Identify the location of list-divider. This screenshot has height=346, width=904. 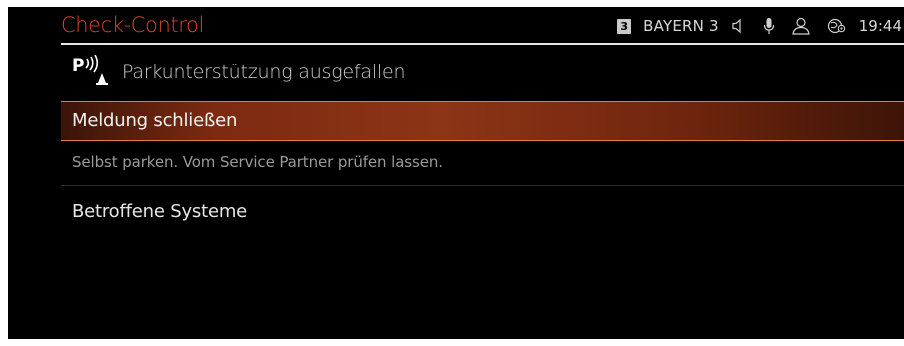
(482, 185).